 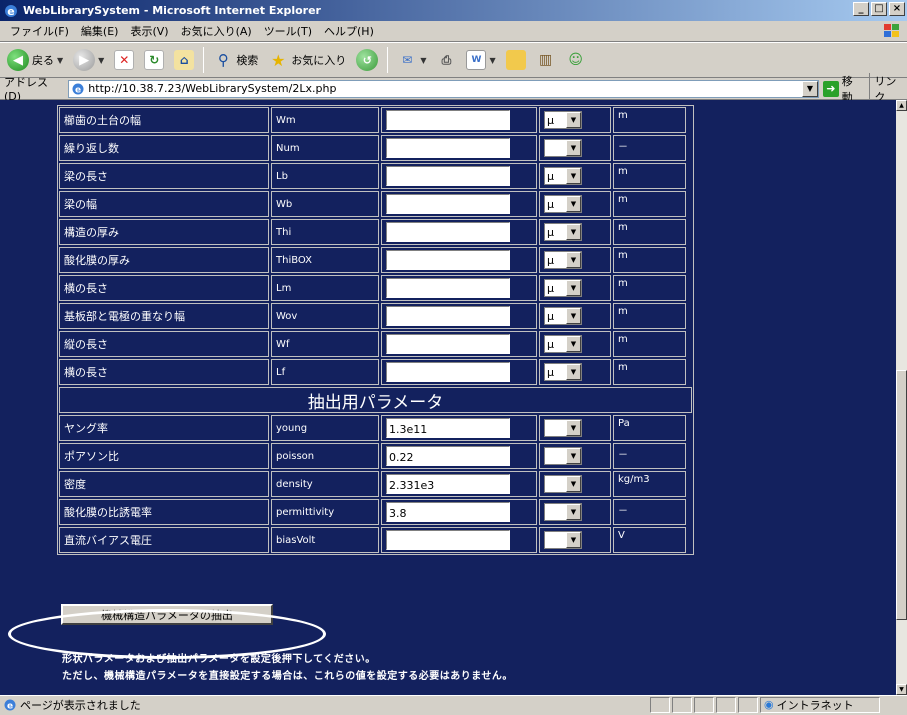 I want to click on status-bar: e ページが表示されました ◉ イントラネット, so click(x=453, y=704).